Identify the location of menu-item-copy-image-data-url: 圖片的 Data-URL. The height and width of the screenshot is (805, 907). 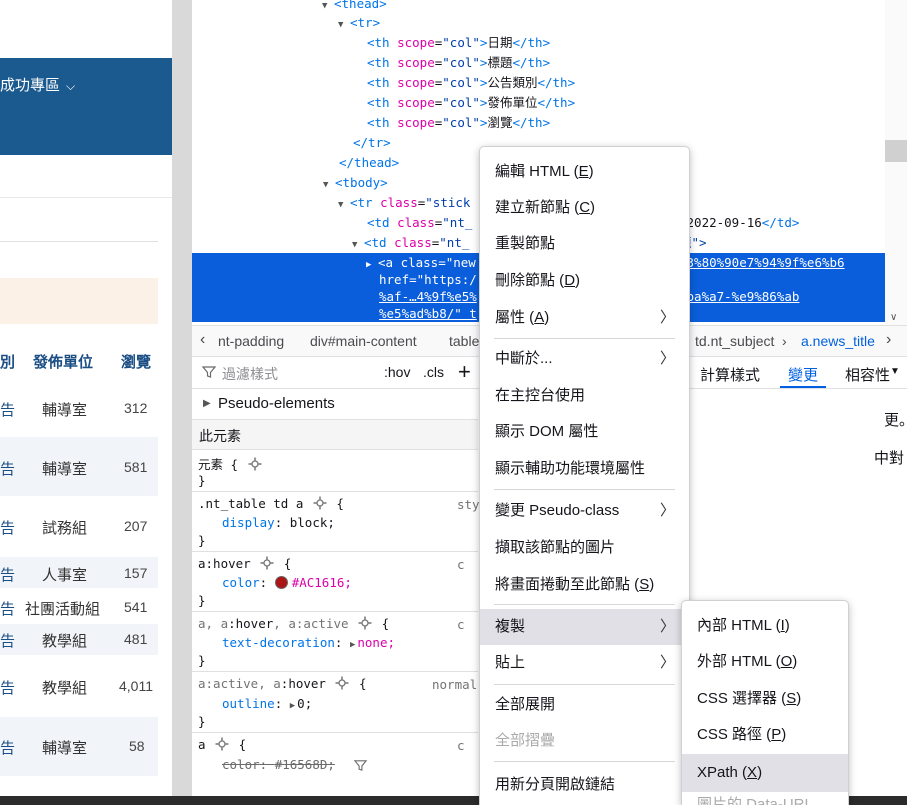
(765, 800).